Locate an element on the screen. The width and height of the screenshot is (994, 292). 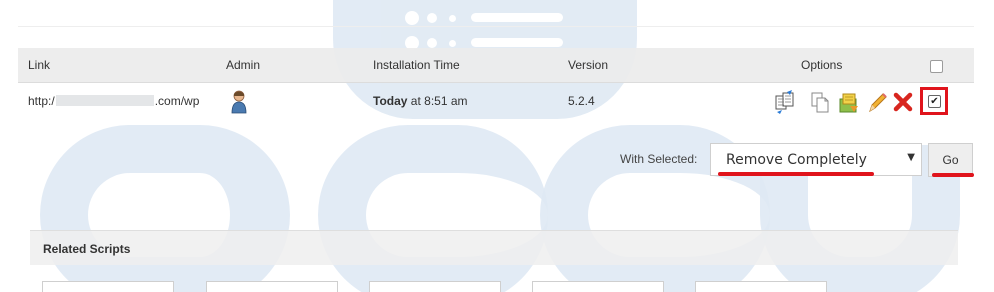
column-header-options: Options is located at coordinates (822, 65).